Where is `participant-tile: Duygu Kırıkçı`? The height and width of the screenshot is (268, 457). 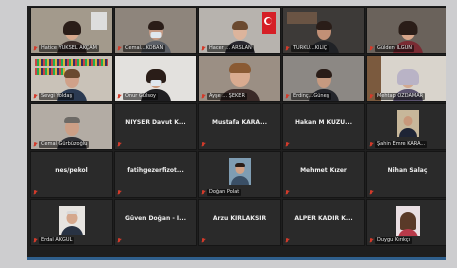
participant-tile: Duygu Kırıkçı is located at coordinates (406, 222).